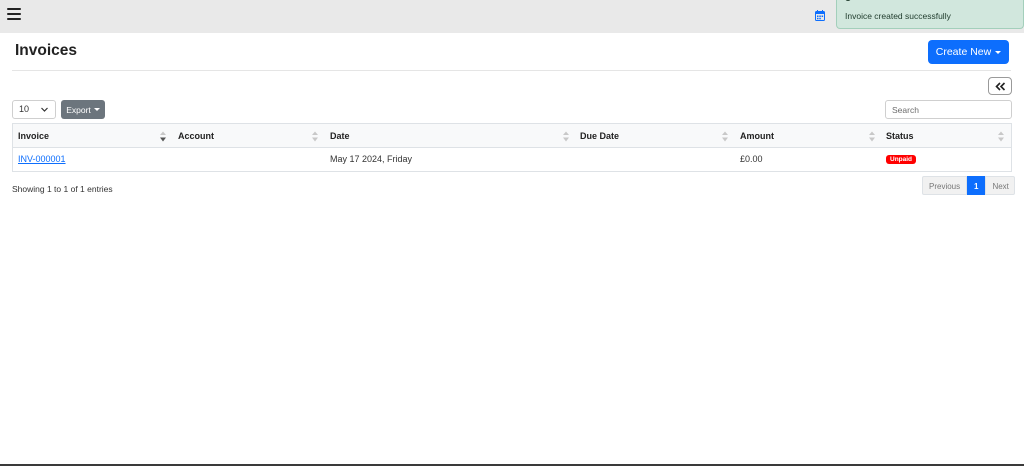  Describe the element at coordinates (196, 136) in the screenshot. I see `column-header-account: Account` at that location.